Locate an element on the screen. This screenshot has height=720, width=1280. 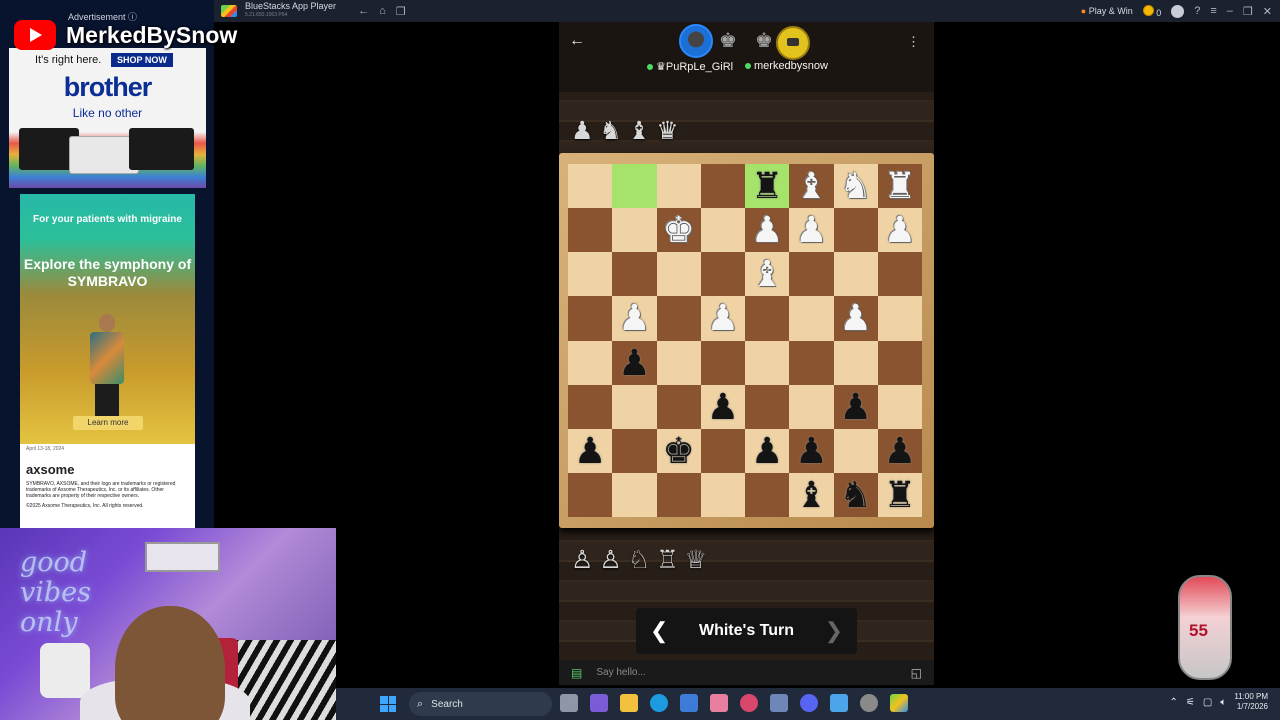
volume-icon: 🔈︎ is located at coordinates (1223, 702).